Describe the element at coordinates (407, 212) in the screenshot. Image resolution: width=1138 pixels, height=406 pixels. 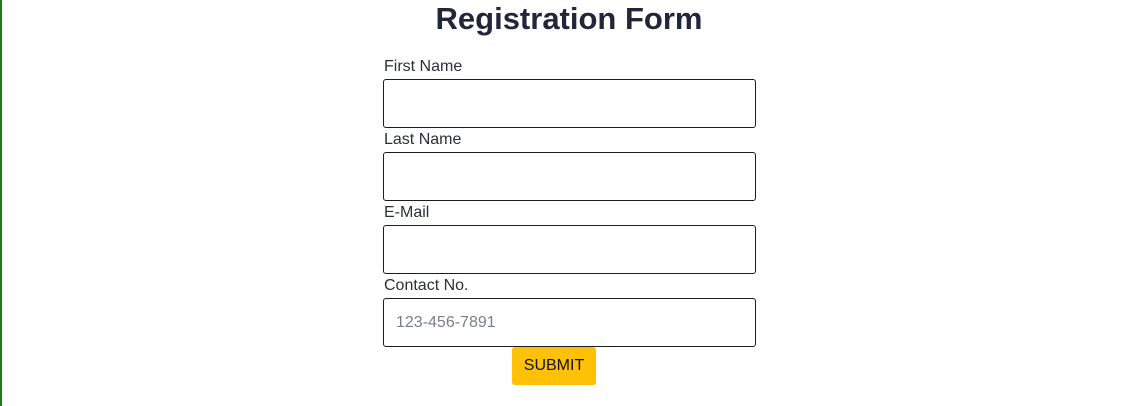
I see `email-label: E-Mail` at that location.